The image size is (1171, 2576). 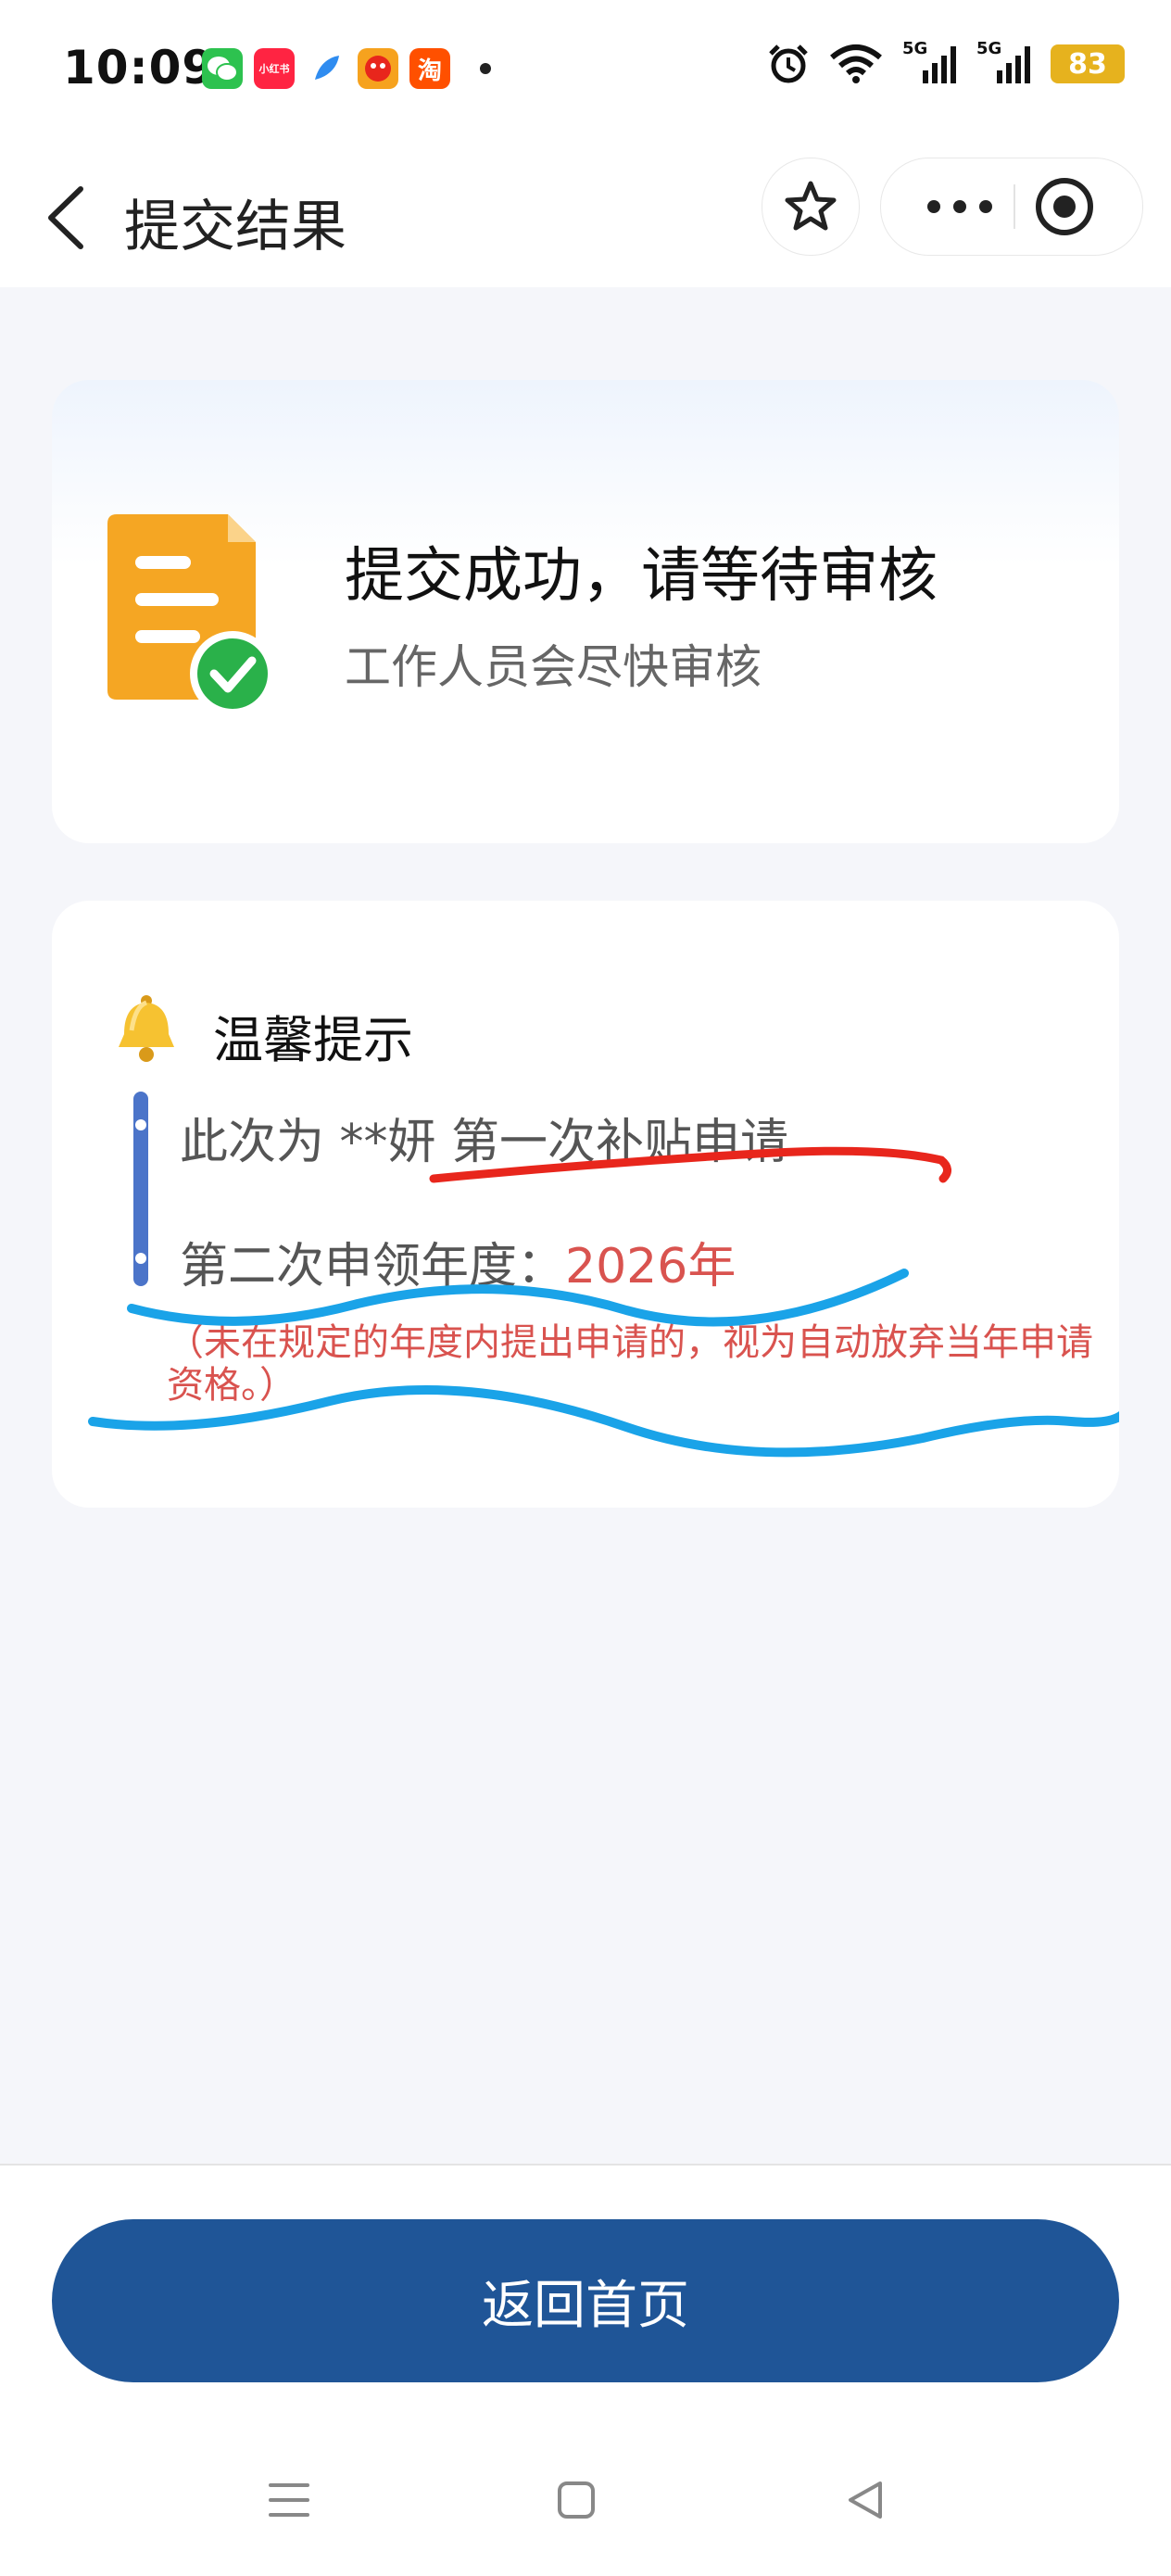 I want to click on signal-5g-icon: 5G, so click(x=930, y=62).